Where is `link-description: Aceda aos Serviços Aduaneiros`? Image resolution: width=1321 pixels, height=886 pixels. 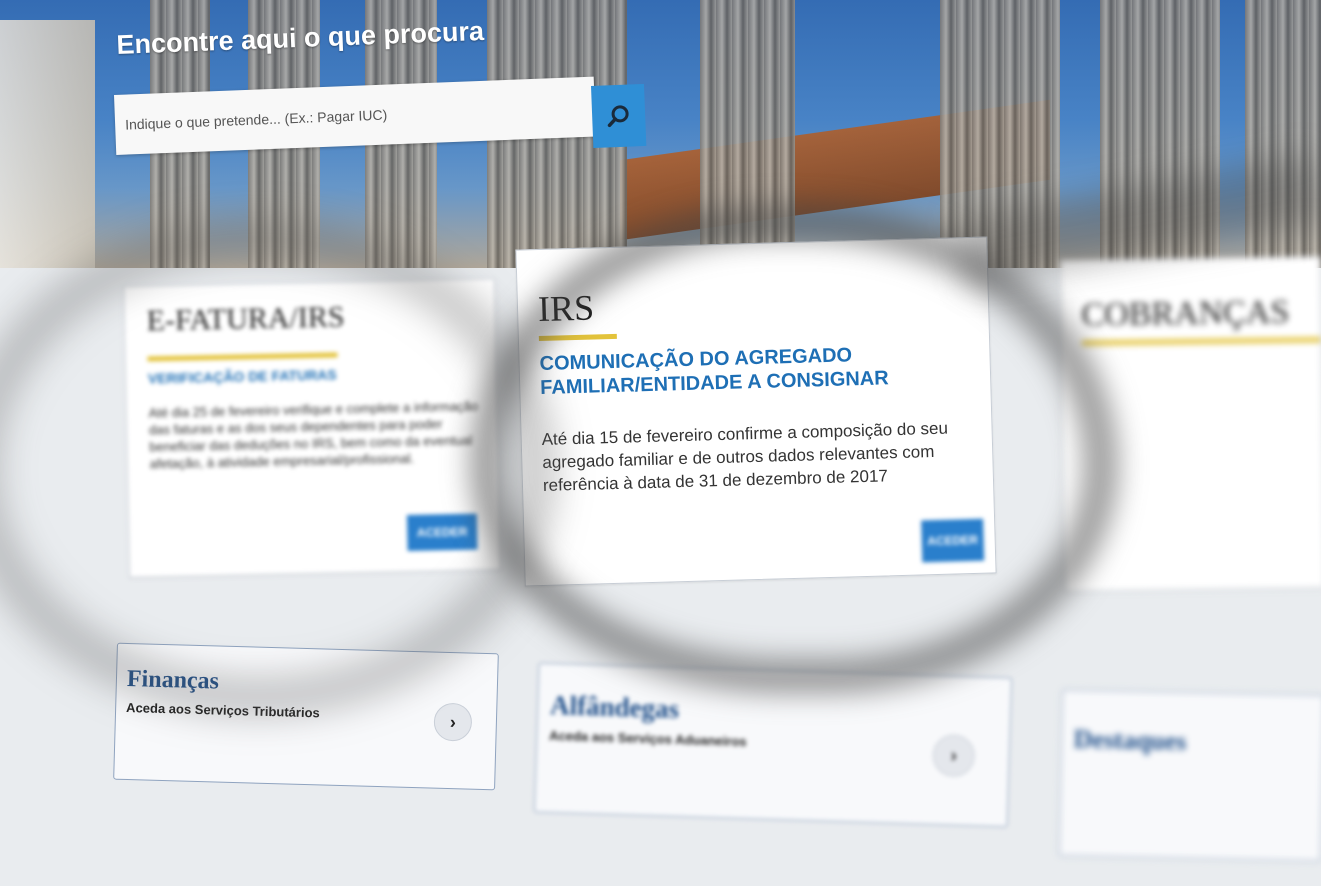
link-description: Aceda aos Serviços Aduaneiros is located at coordinates (647, 738).